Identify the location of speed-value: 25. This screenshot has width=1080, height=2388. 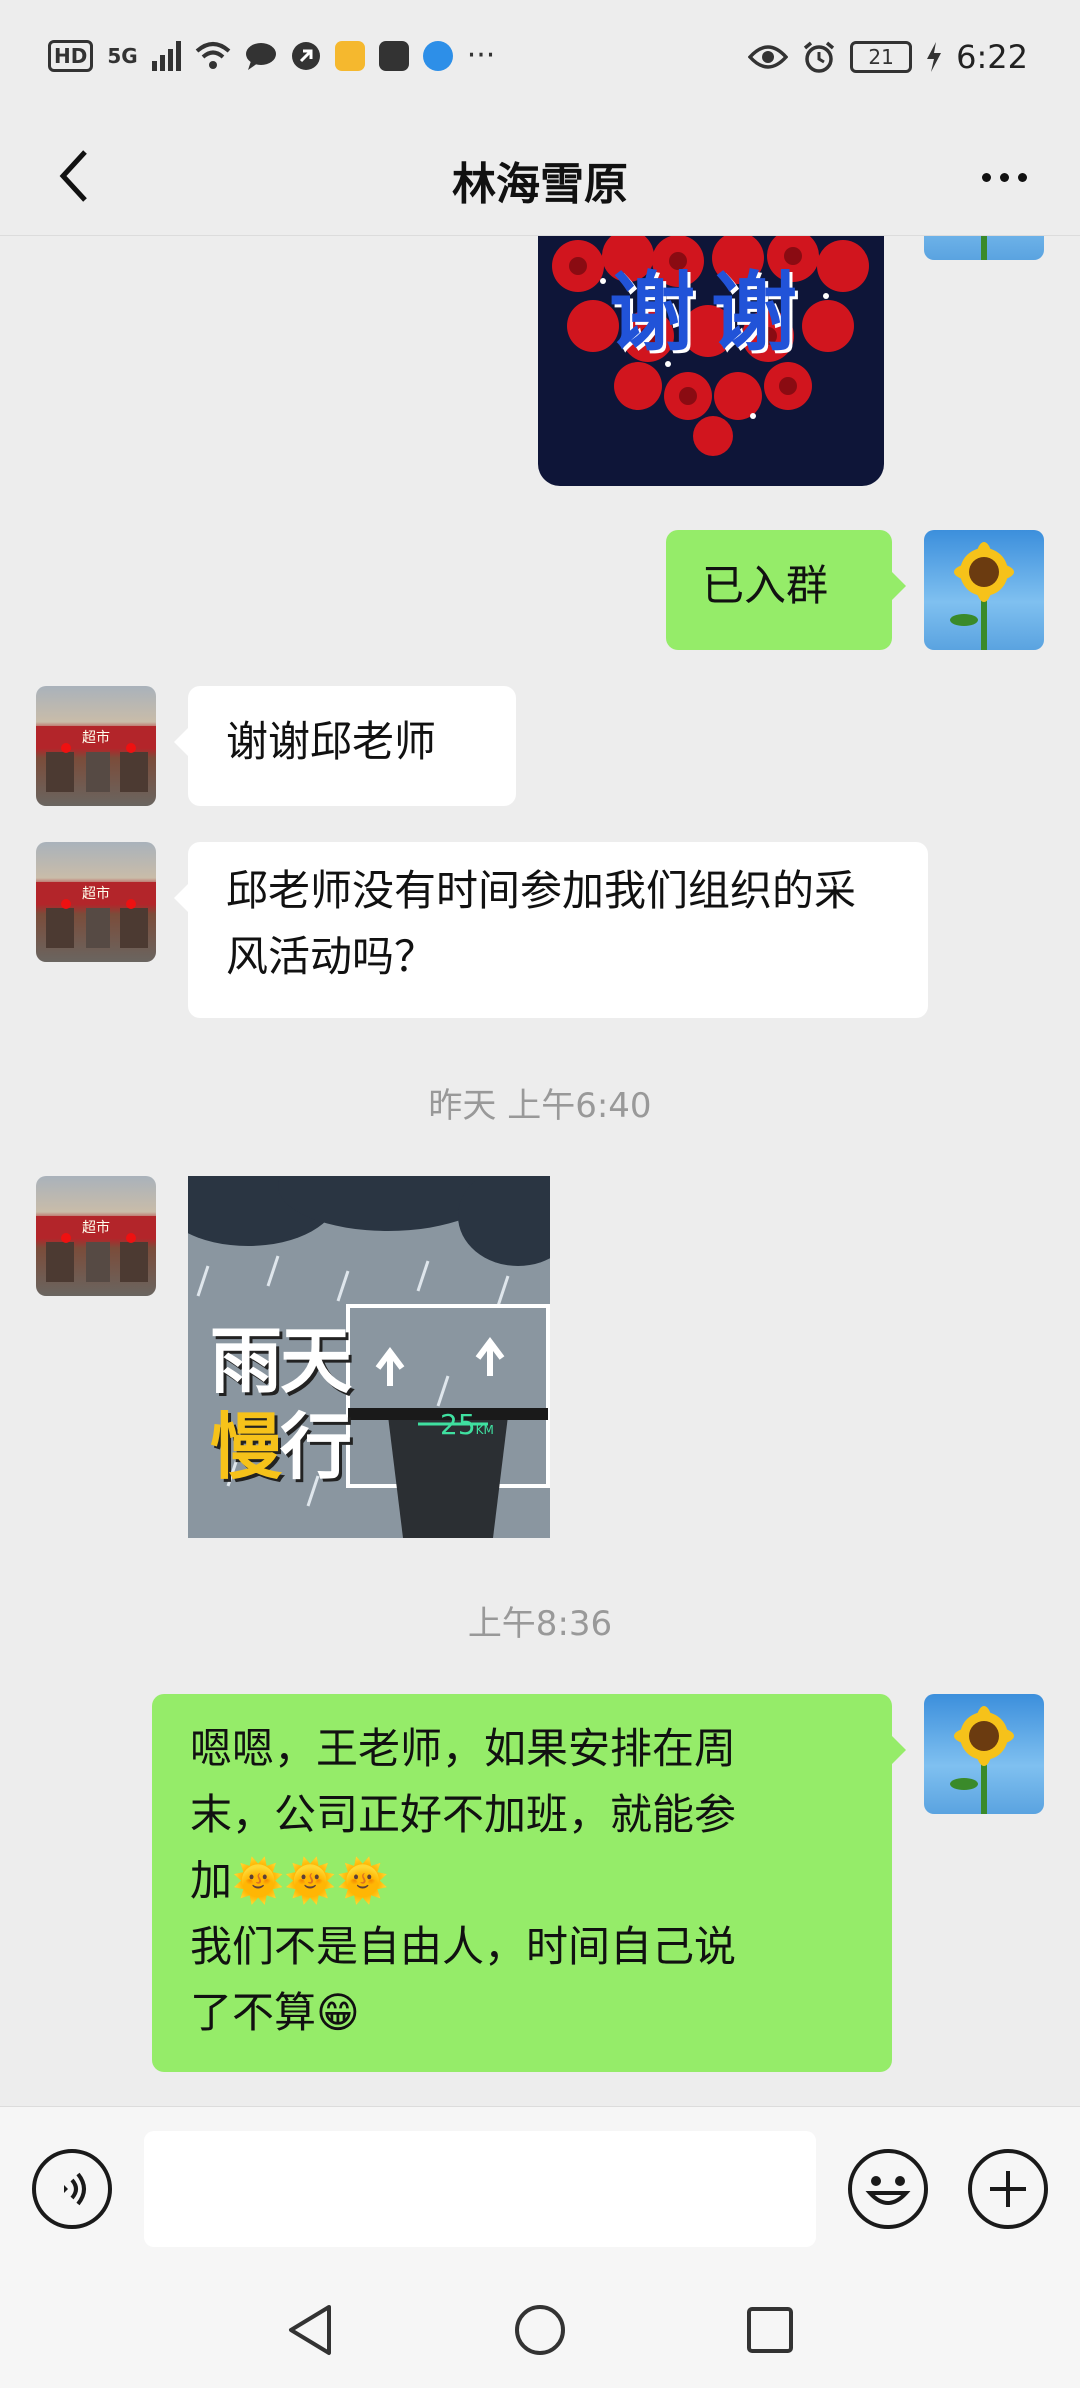
(458, 1424).